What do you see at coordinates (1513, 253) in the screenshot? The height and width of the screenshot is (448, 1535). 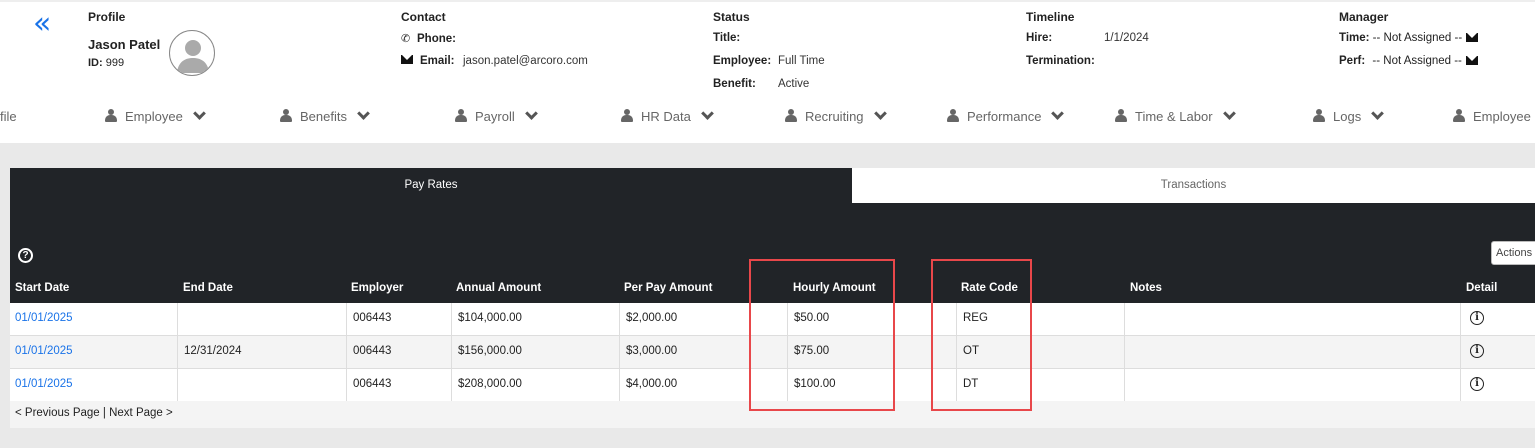 I see `actions-button: Actions` at bounding box center [1513, 253].